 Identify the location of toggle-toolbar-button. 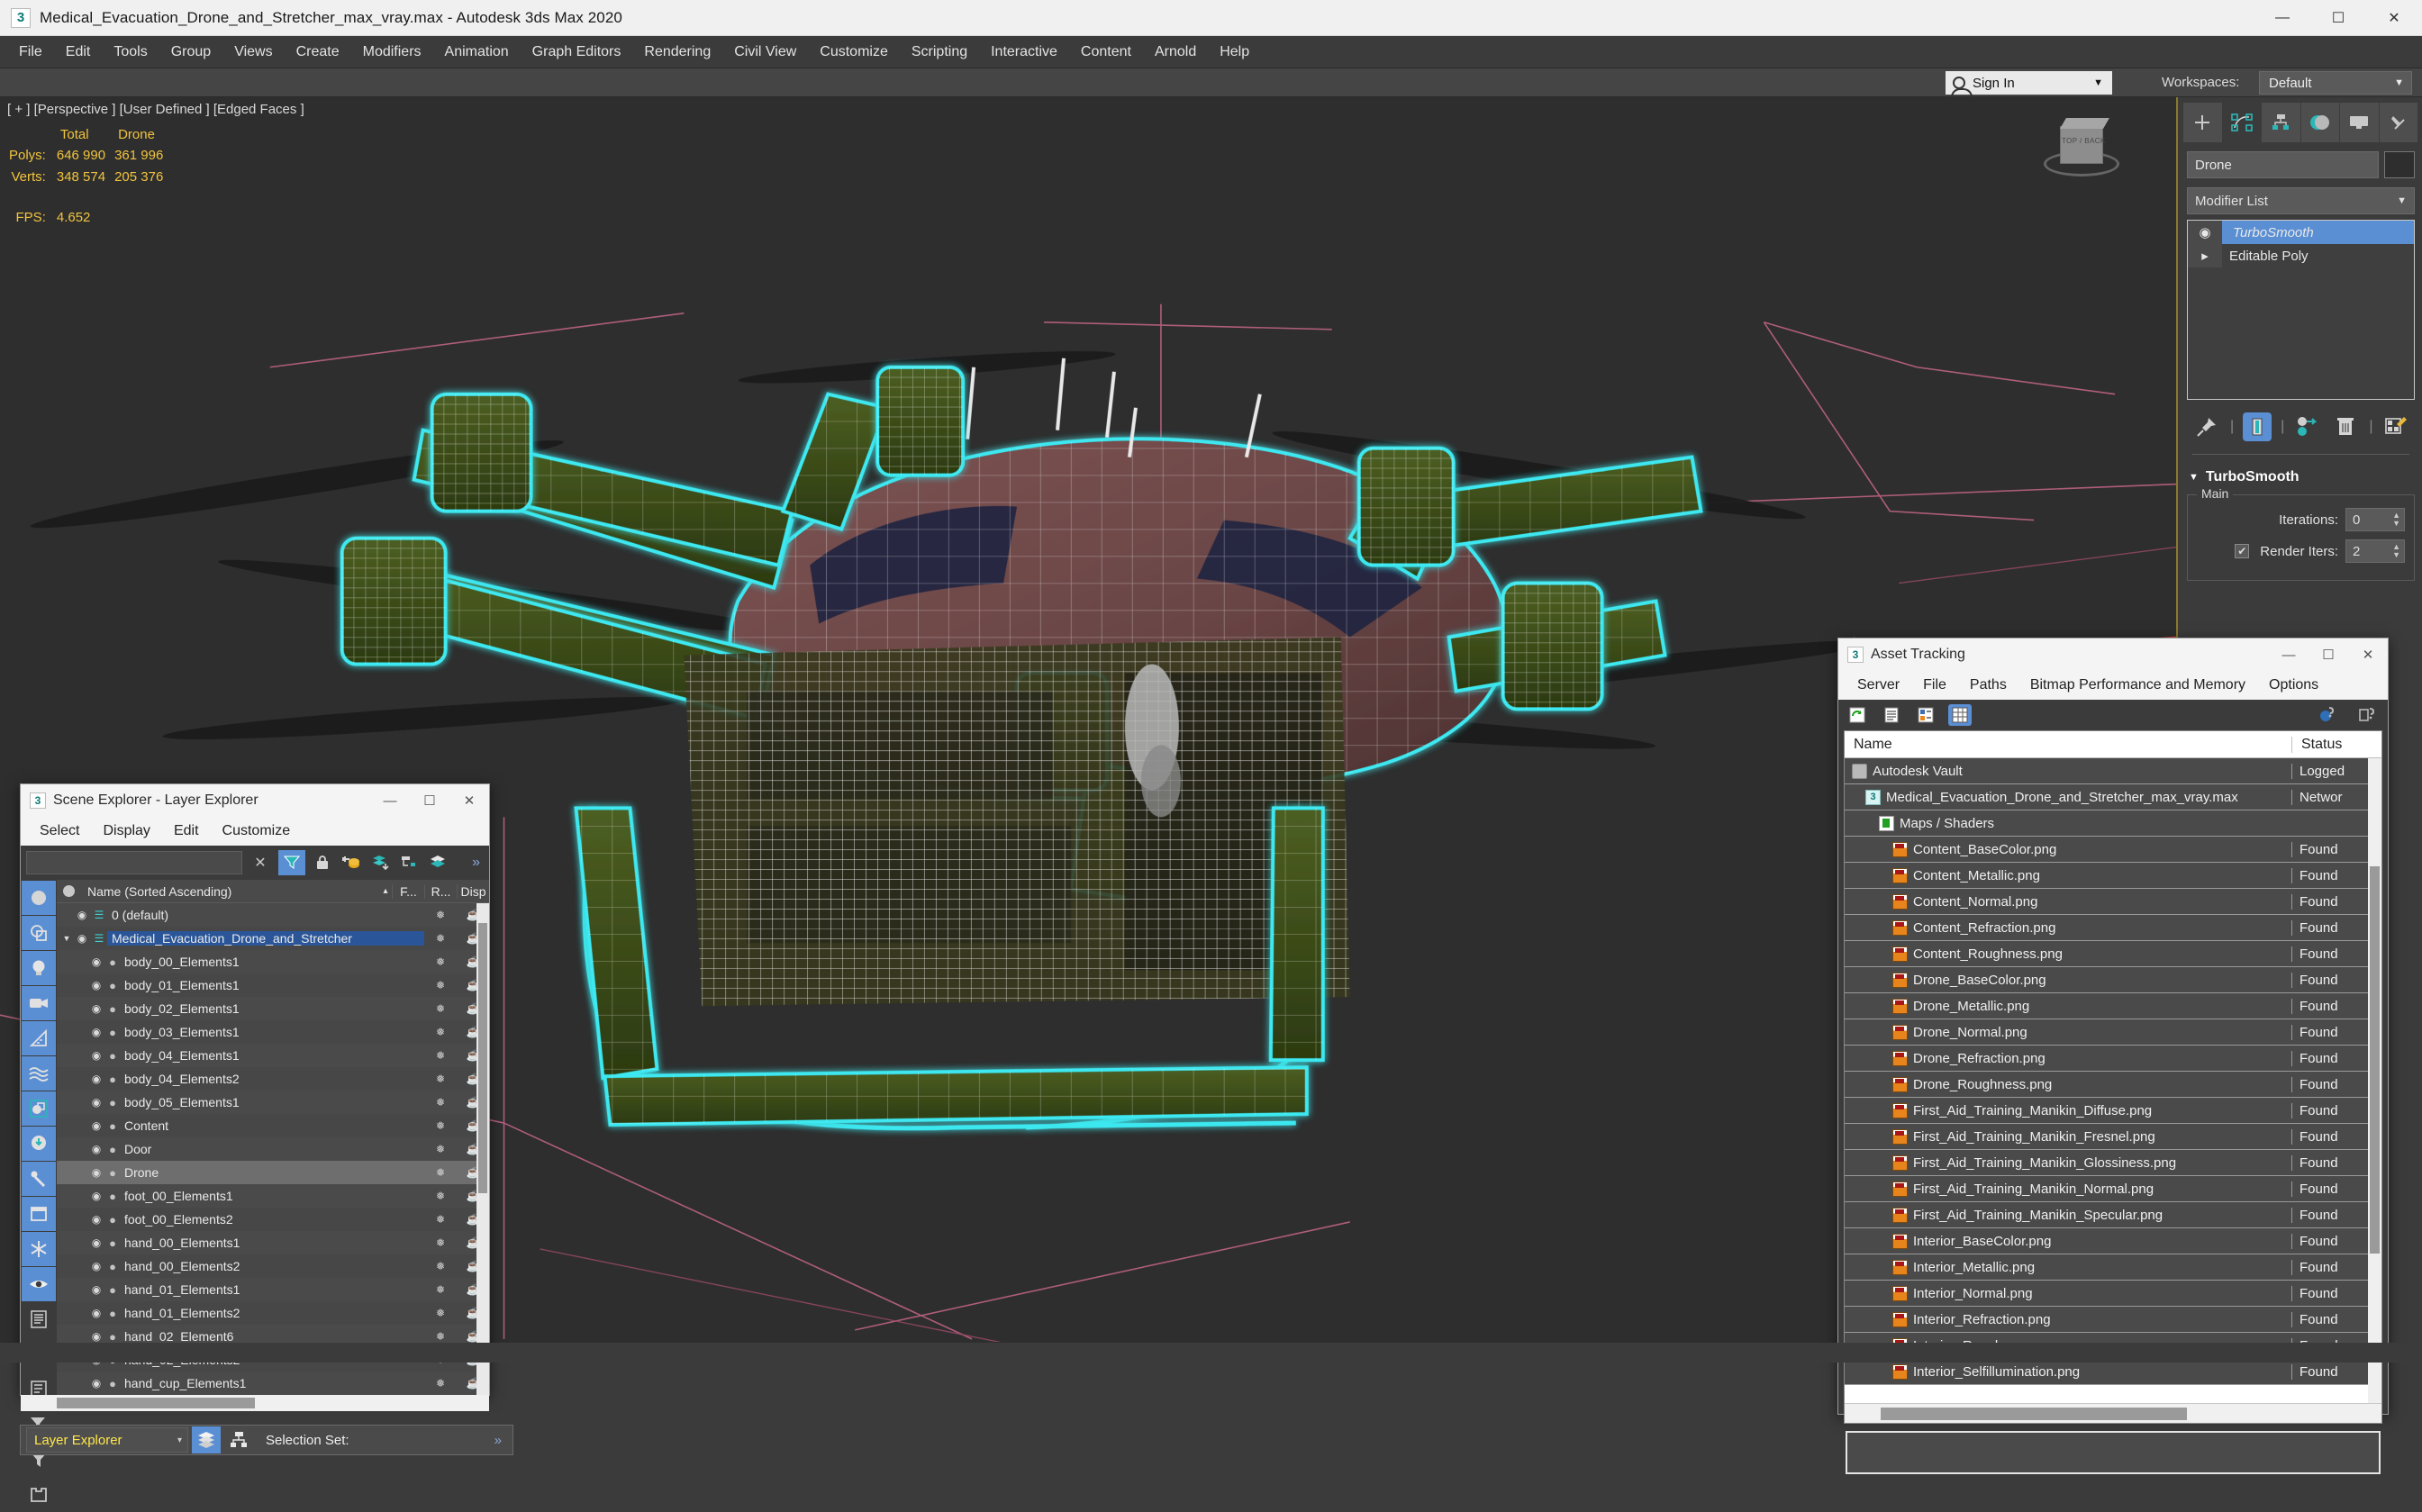
(39, 1495).